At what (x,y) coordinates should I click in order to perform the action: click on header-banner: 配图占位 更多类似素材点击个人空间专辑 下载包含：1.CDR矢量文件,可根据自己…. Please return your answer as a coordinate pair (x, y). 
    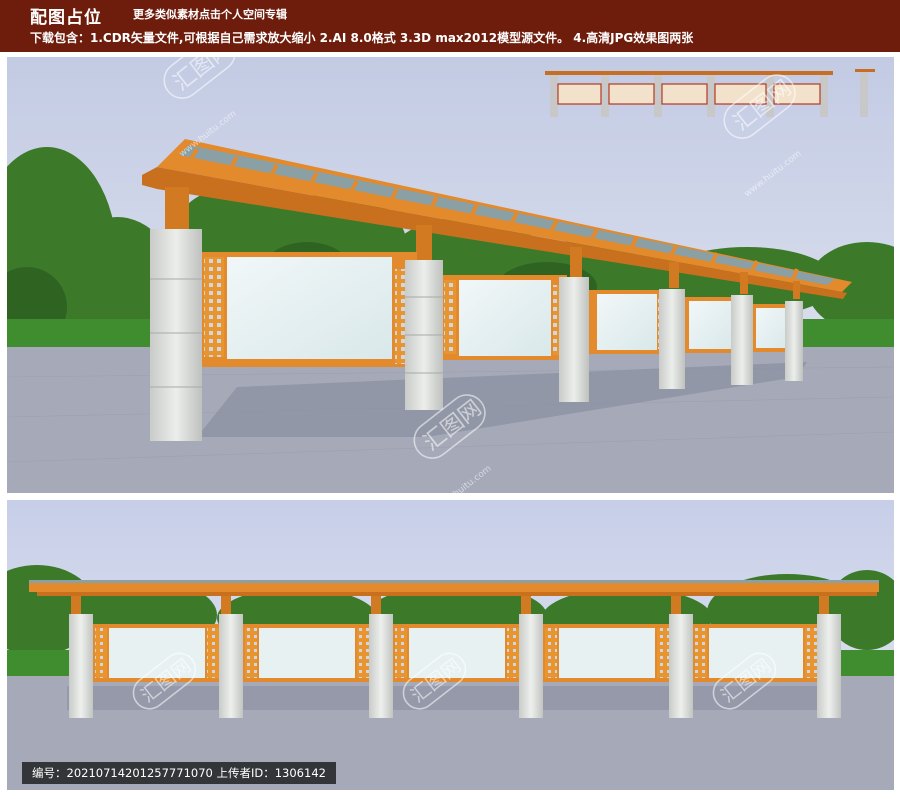
    Looking at the image, I should click on (450, 26).